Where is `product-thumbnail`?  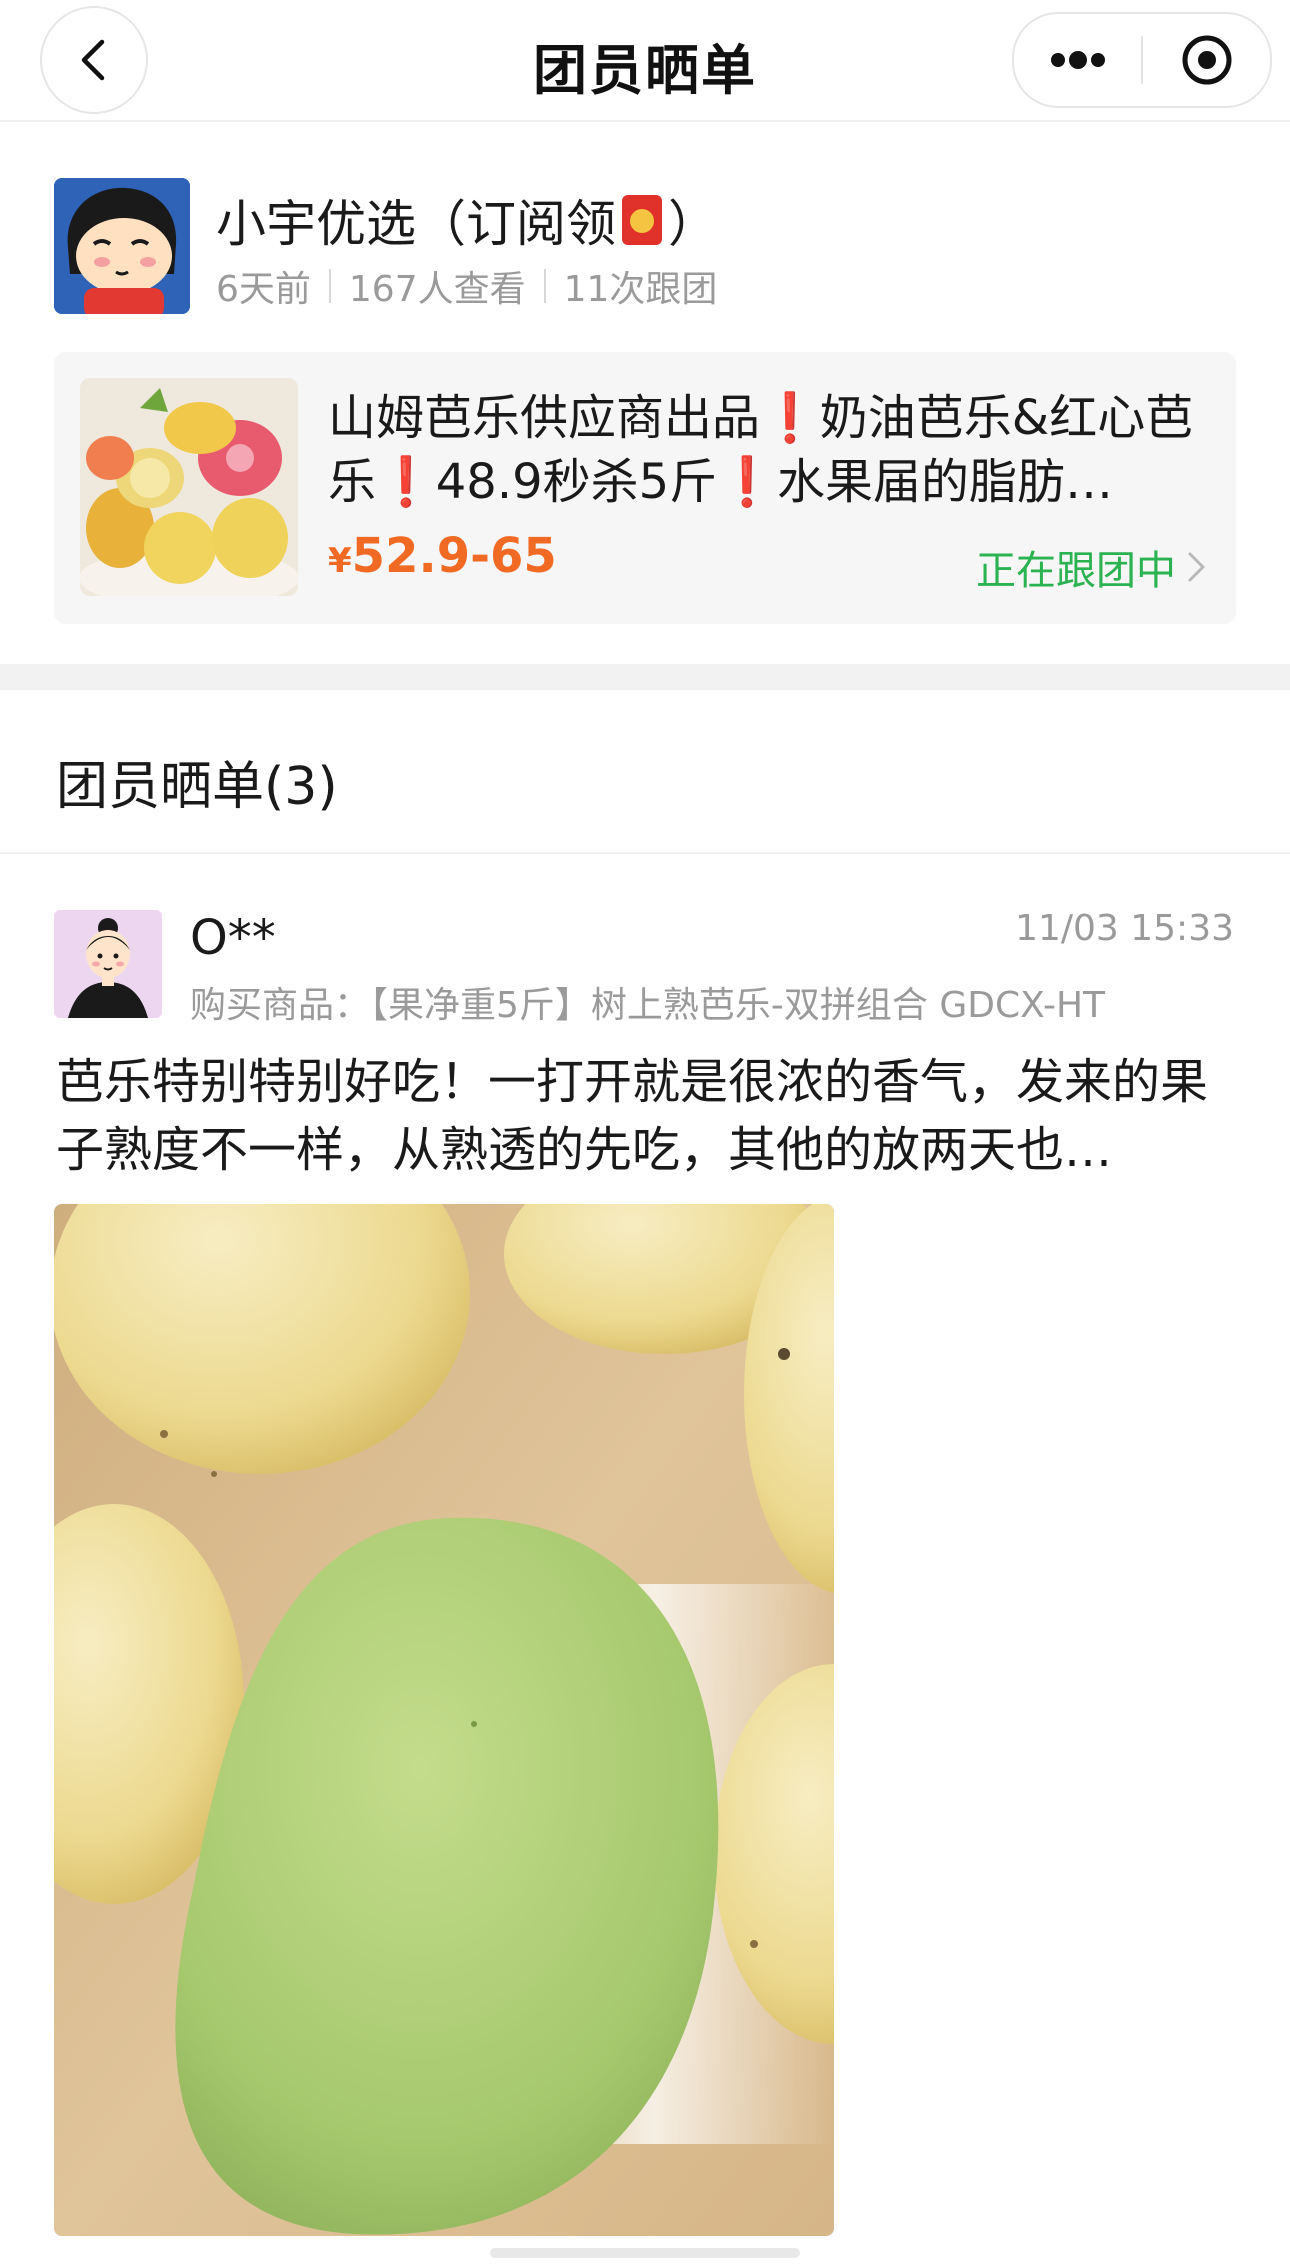
product-thumbnail is located at coordinates (189, 487).